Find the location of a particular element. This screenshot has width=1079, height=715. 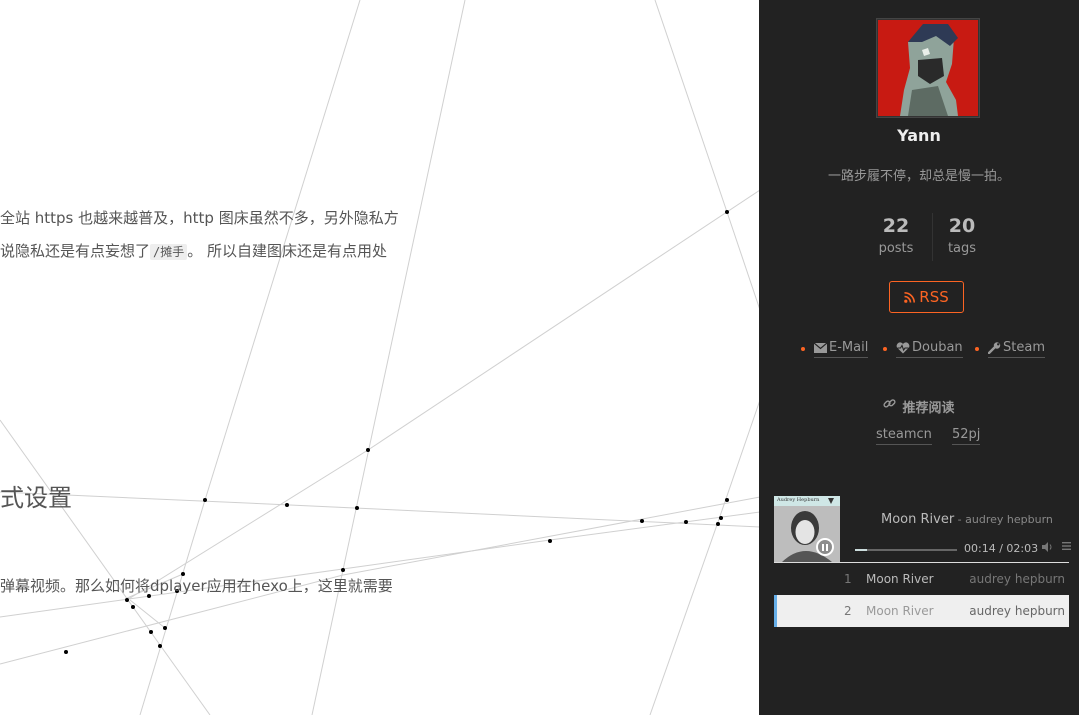

paragraph-text: 说隐私还是有点妄想了 is located at coordinates (75, 251).